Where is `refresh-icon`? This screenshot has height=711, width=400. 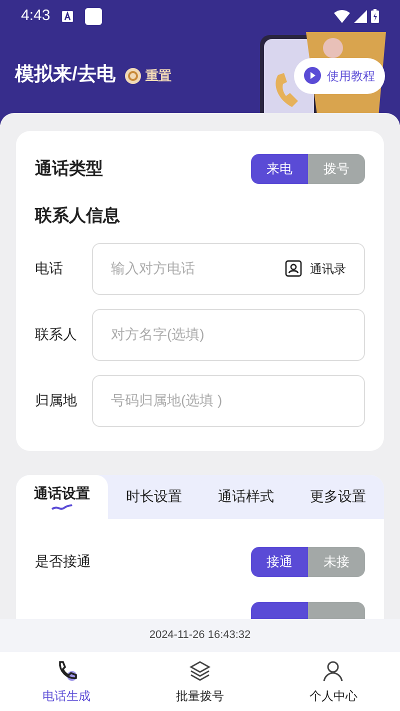
refresh-icon is located at coordinates (133, 76).